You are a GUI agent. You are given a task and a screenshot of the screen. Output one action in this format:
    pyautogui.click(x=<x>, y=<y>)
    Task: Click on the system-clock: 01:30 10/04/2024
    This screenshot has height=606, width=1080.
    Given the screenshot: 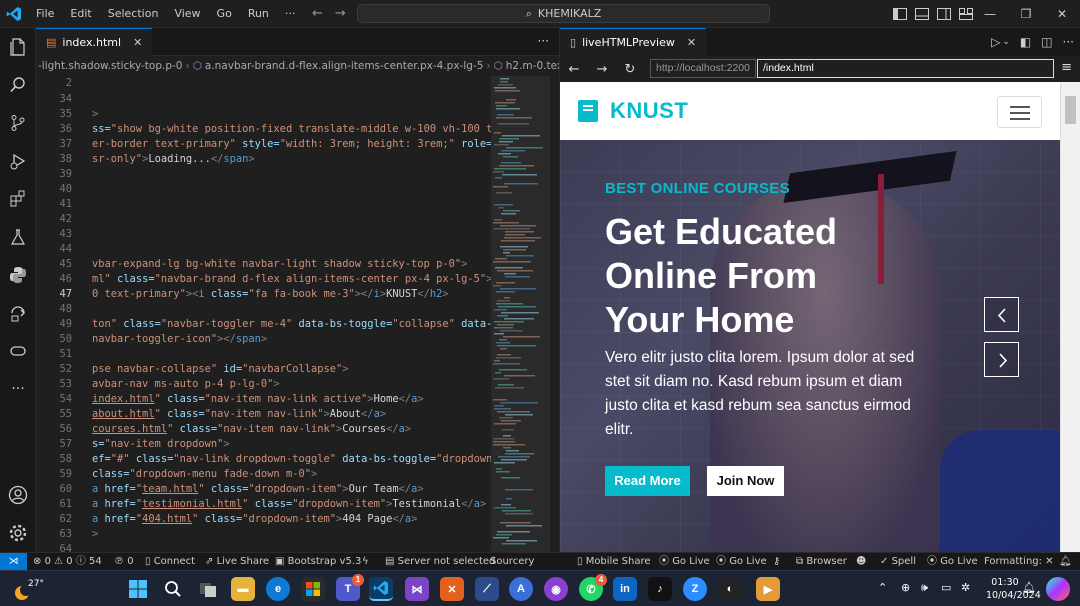 What is the action you would take?
    pyautogui.click(x=1013, y=589)
    